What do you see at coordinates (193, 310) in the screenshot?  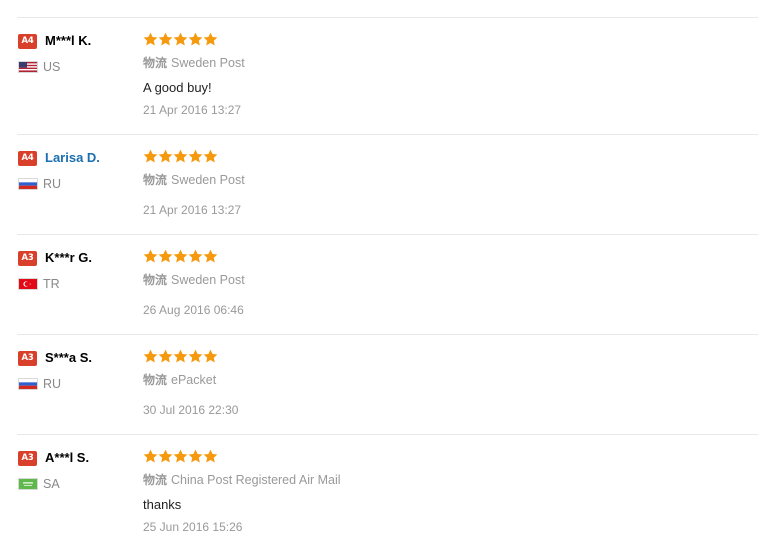 I see `review-date: 26 Aug 2016 06:46` at bounding box center [193, 310].